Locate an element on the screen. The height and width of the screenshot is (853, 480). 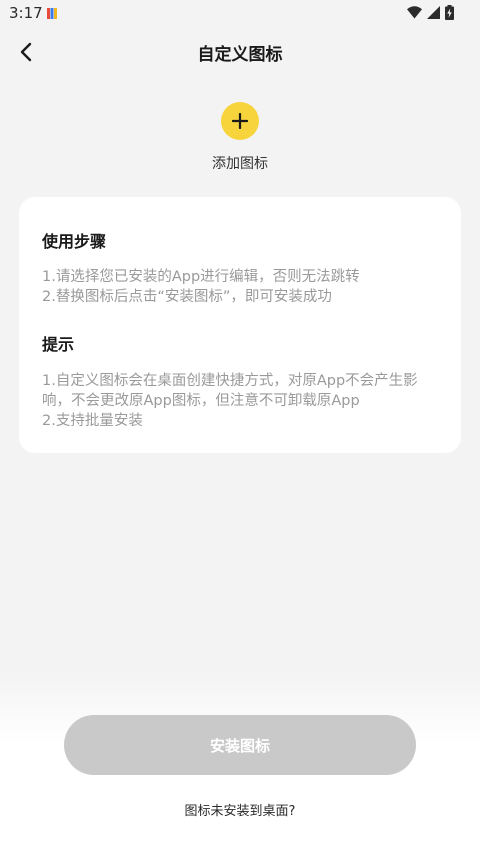
steps-line: 2.替换图标后点击“安装图标”，即可安装成功 is located at coordinates (187, 297).